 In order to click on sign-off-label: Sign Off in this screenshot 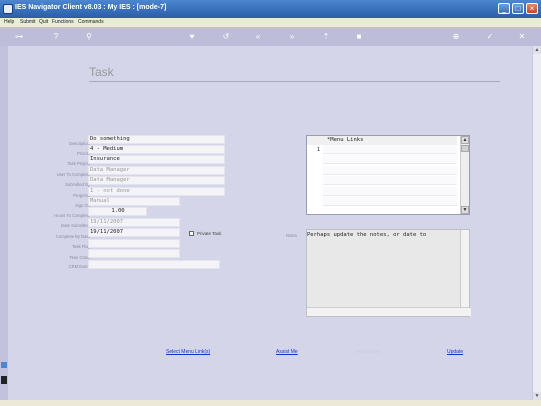, I will do `click(82, 205)`.